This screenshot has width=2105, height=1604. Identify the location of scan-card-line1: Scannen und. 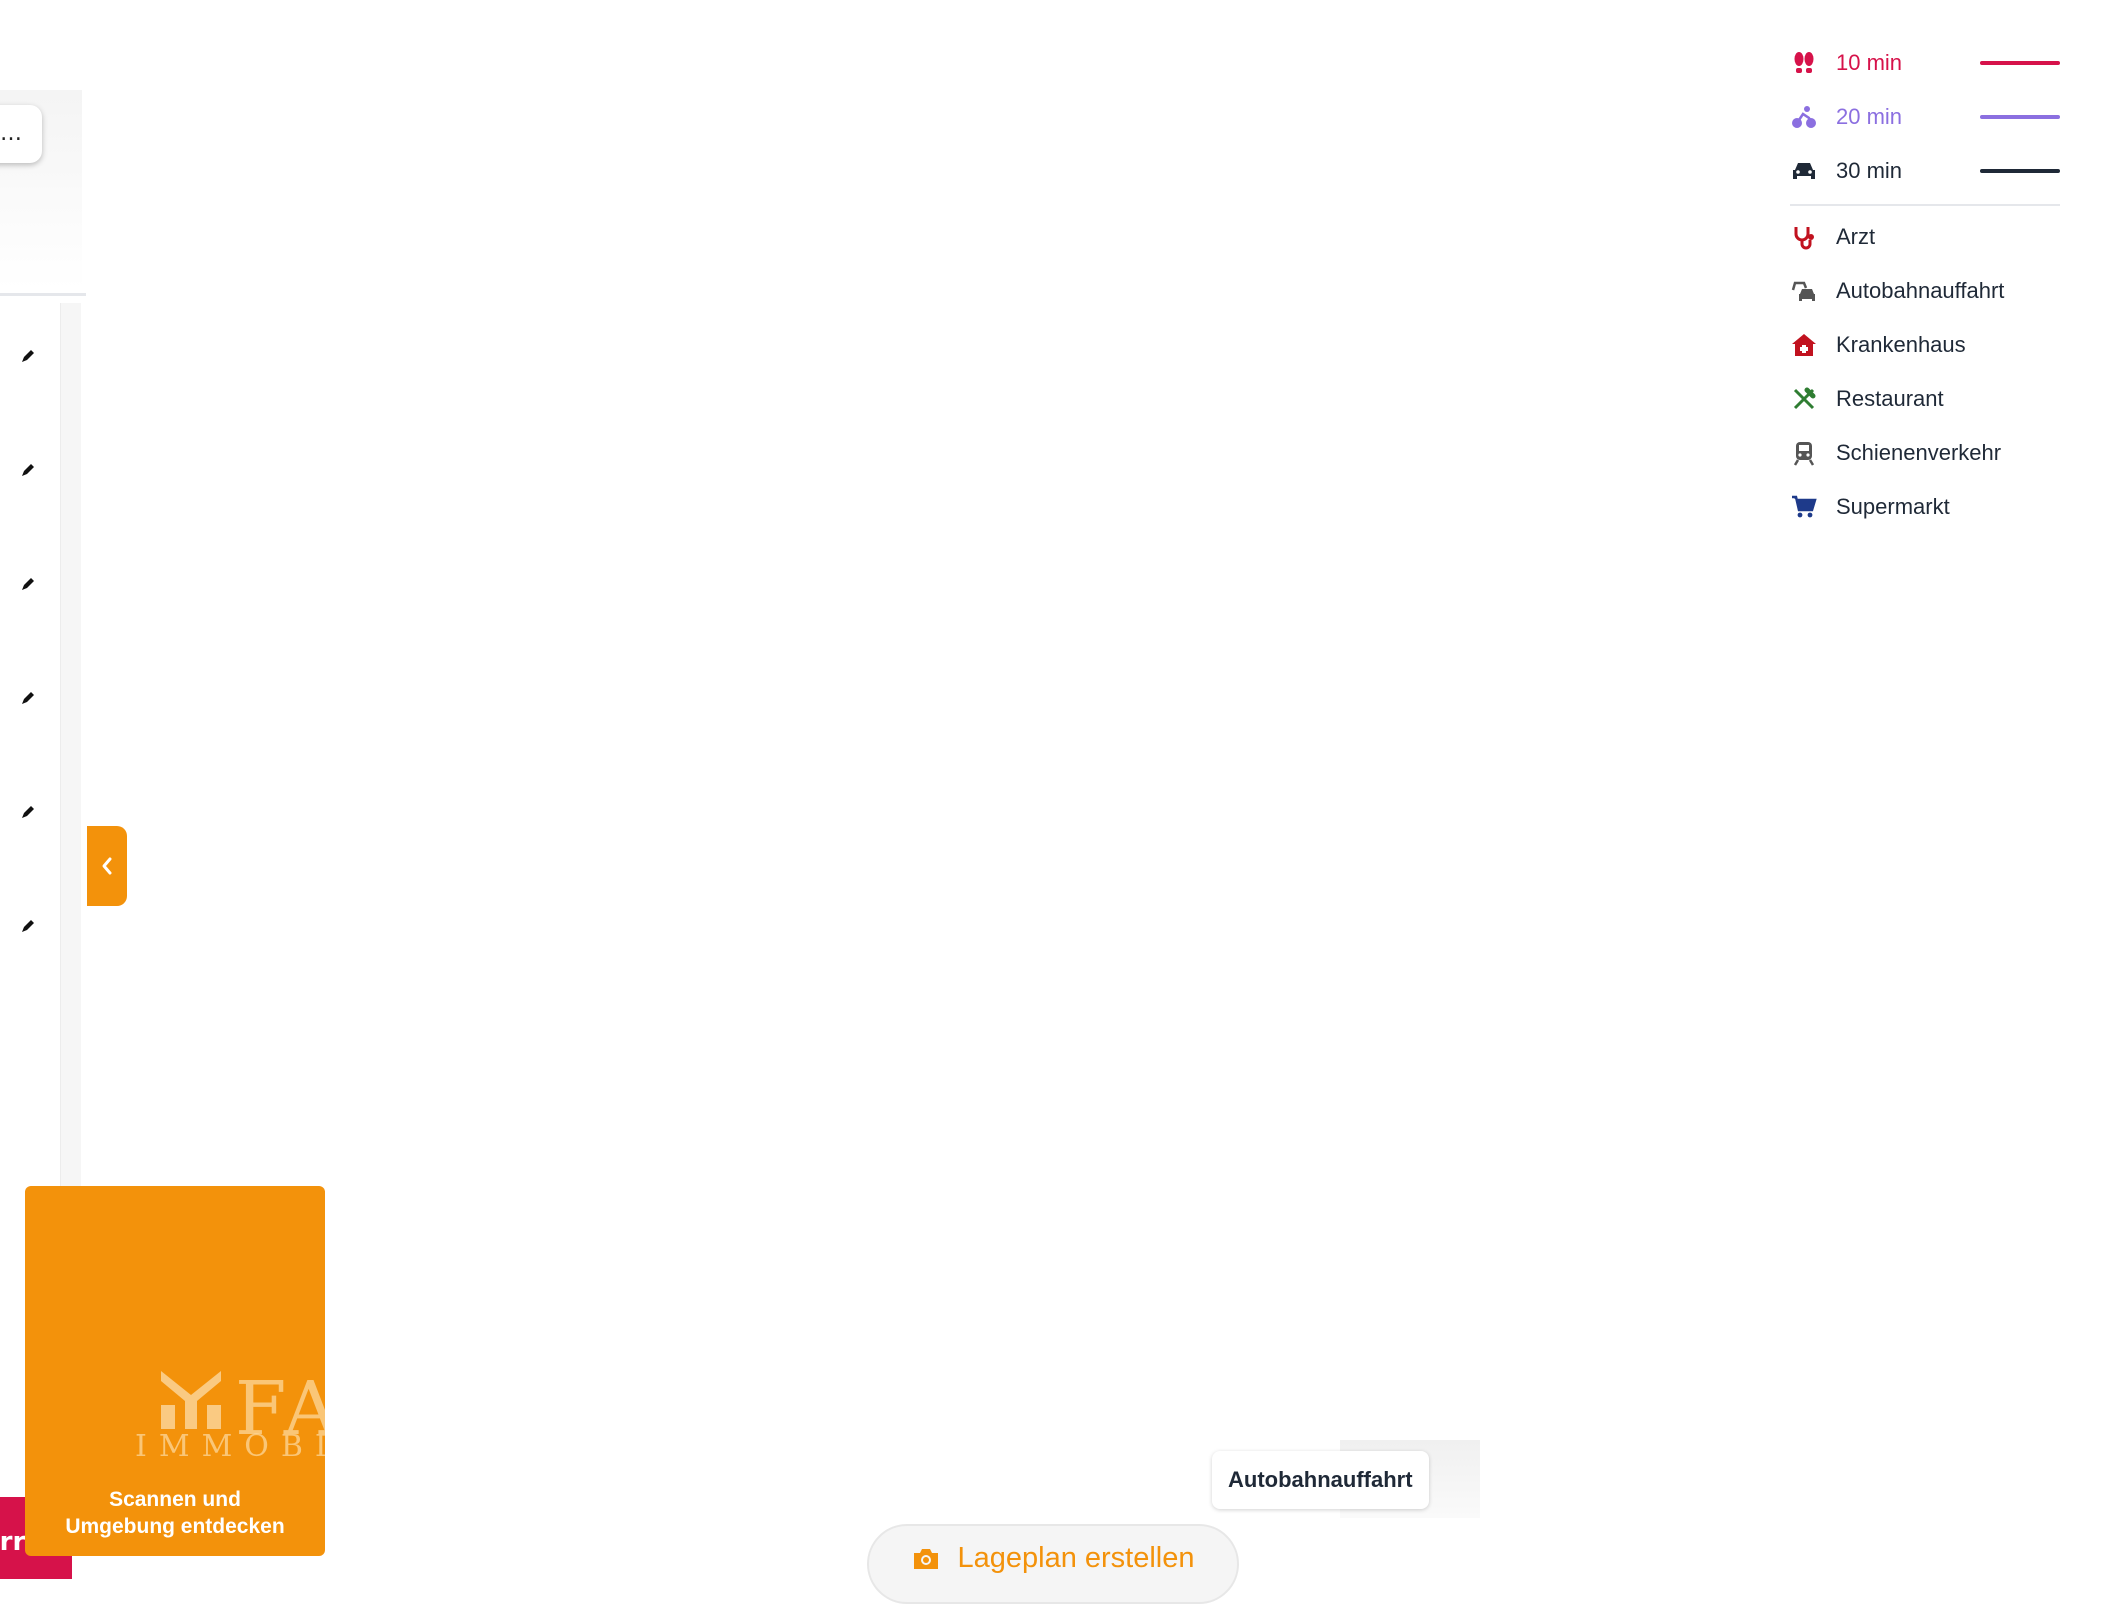
(175, 1499).